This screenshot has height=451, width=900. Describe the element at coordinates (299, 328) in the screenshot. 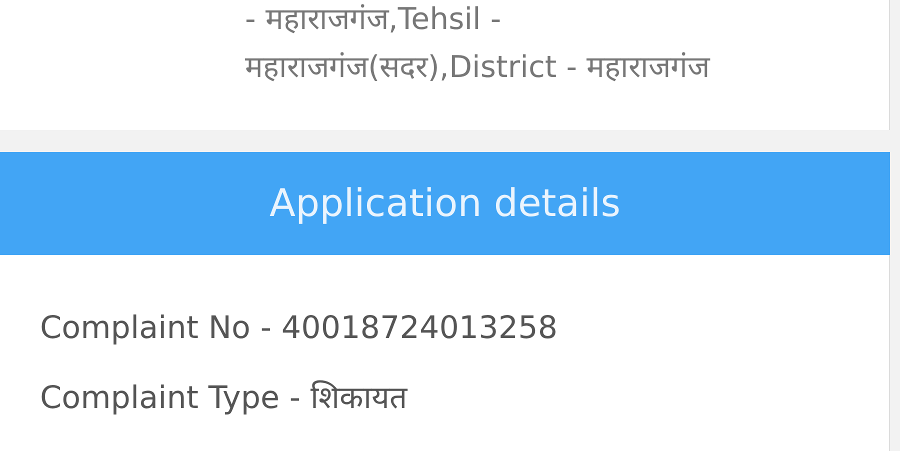

I see `detail-text: Complaint No - 40018724013258` at that location.